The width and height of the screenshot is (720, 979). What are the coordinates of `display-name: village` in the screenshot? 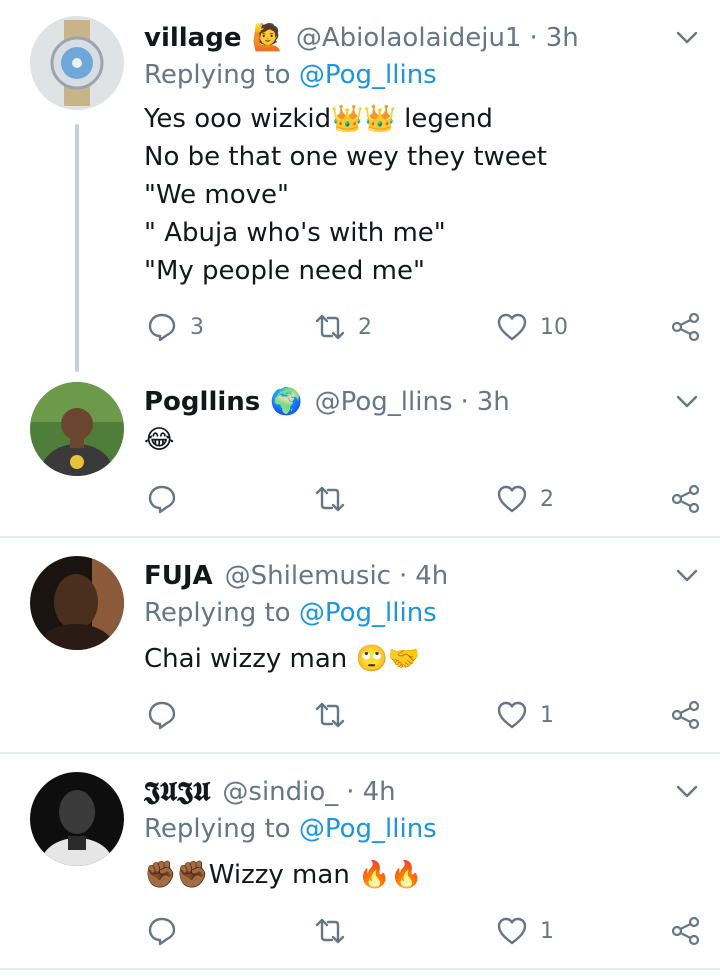 It's located at (192, 38).